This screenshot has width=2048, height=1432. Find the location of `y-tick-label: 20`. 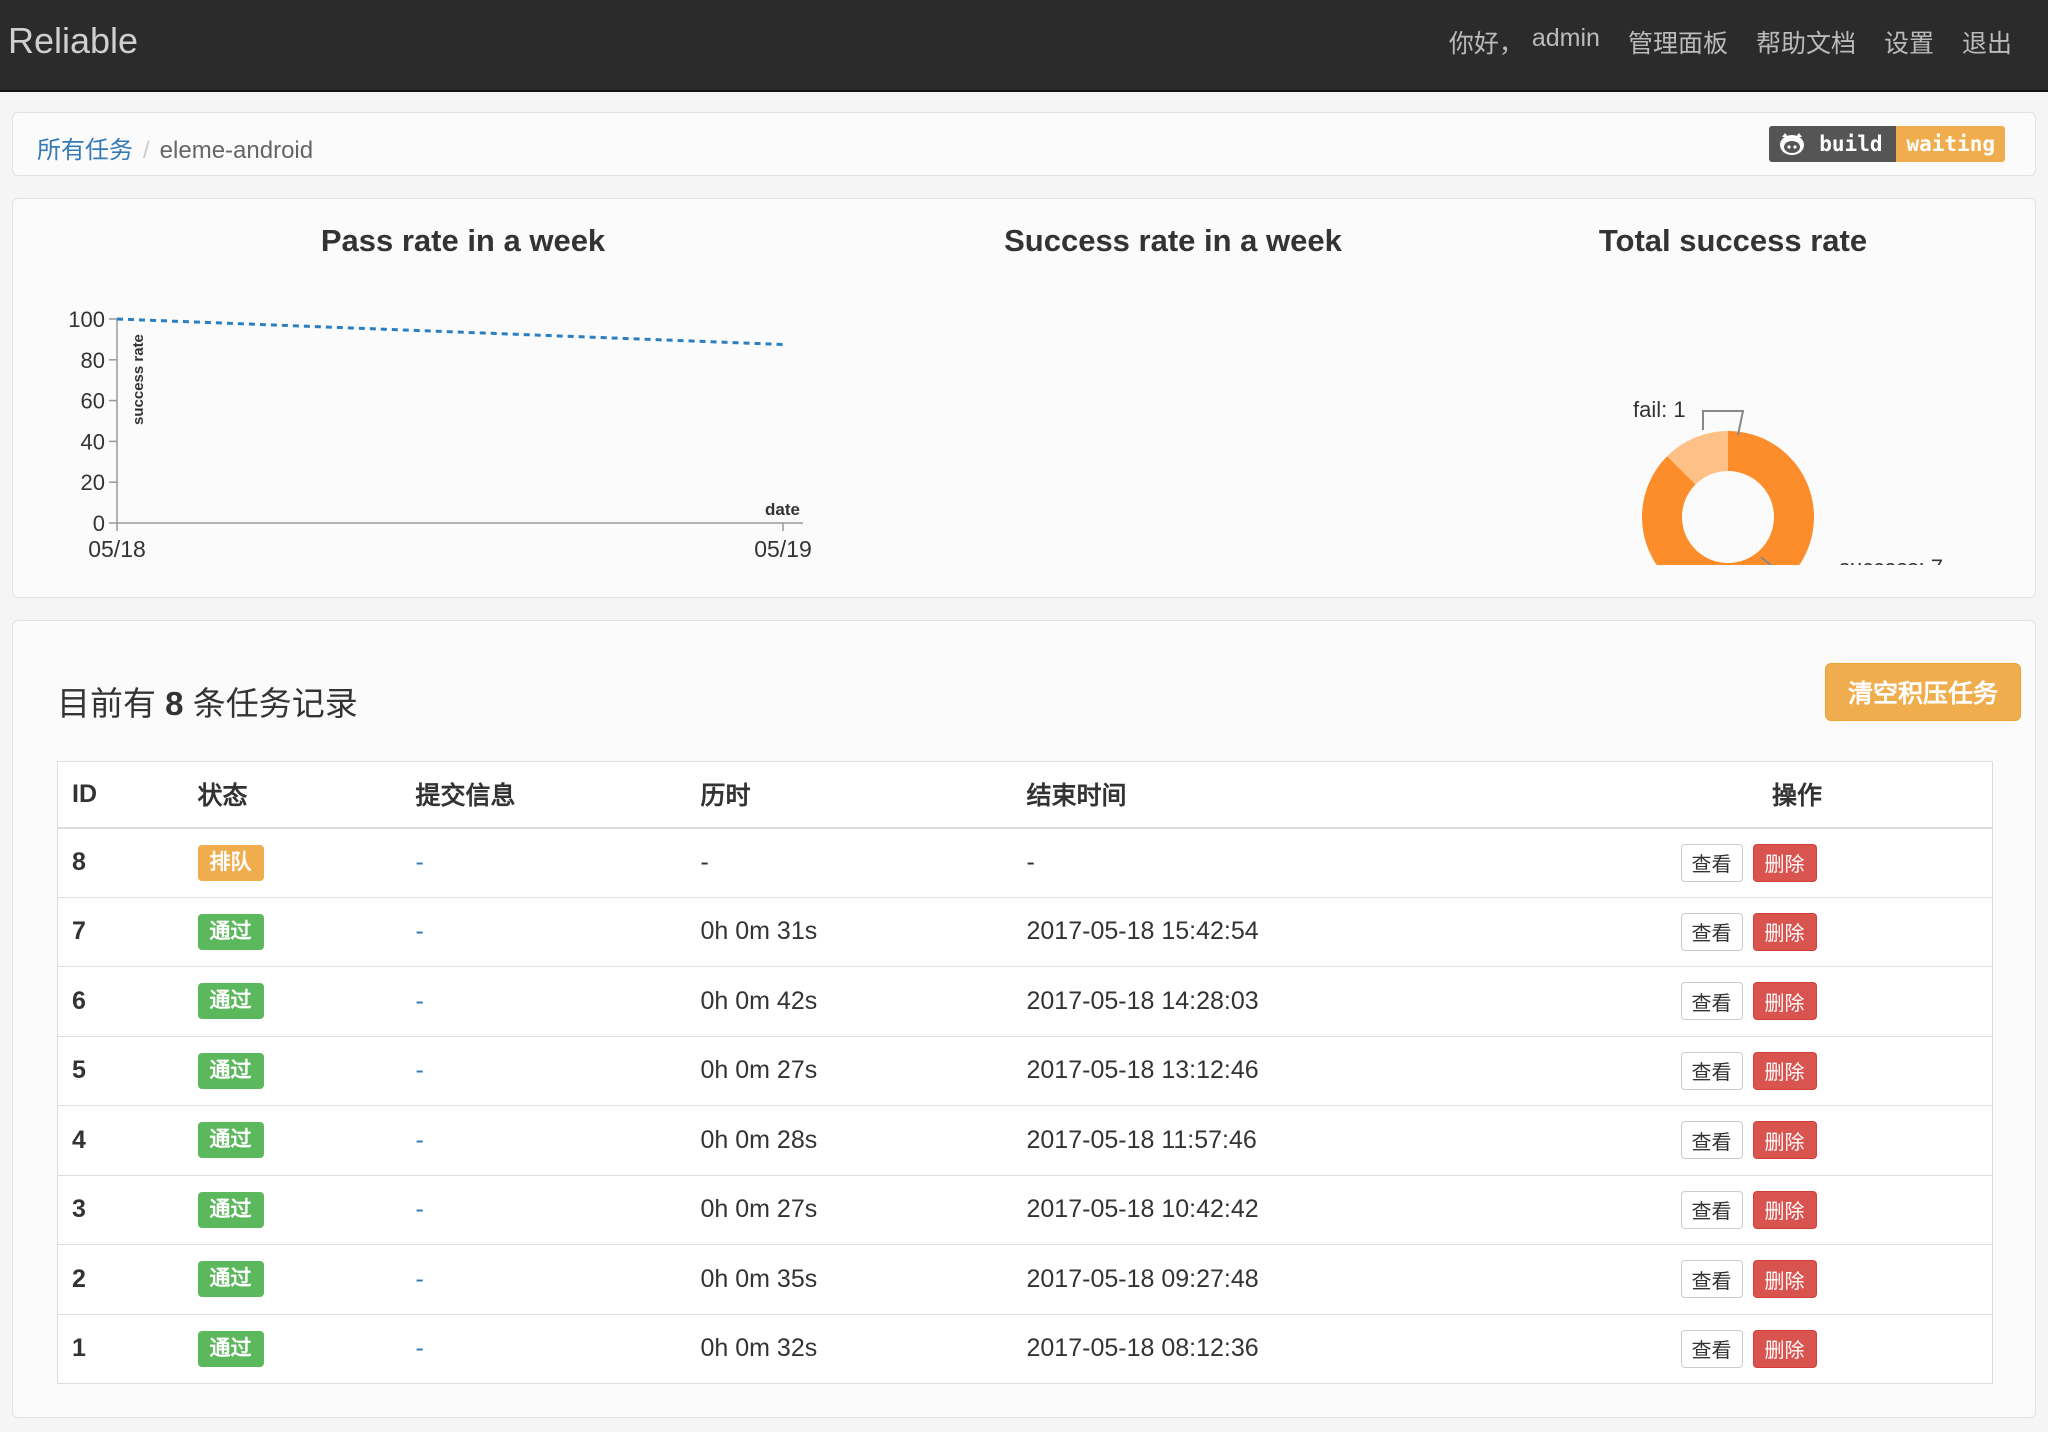

y-tick-label: 20 is located at coordinates (93, 482).